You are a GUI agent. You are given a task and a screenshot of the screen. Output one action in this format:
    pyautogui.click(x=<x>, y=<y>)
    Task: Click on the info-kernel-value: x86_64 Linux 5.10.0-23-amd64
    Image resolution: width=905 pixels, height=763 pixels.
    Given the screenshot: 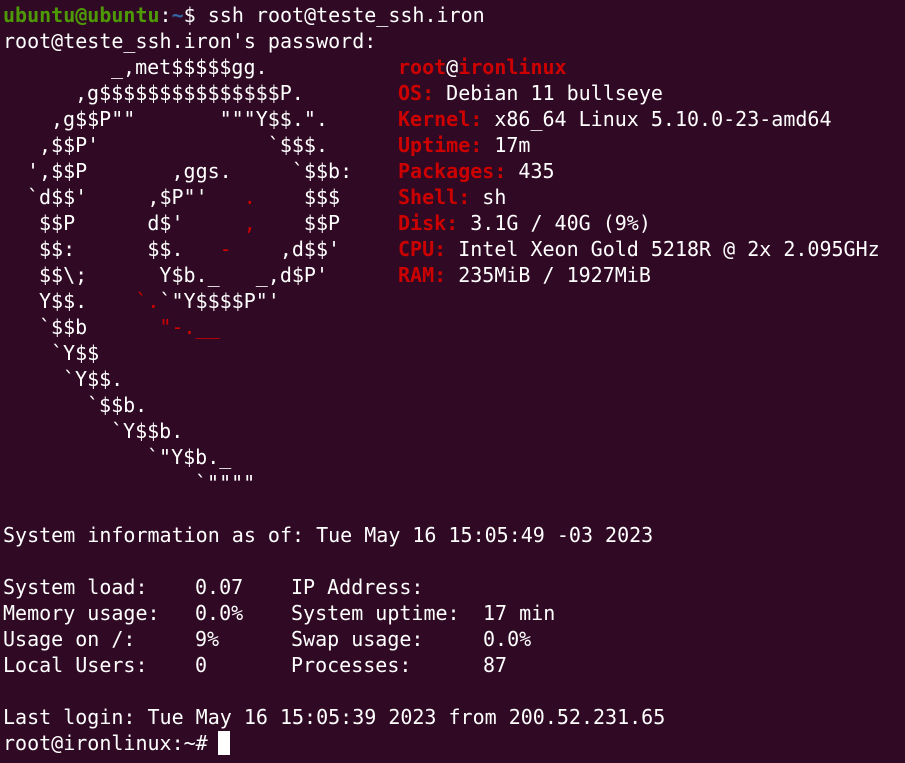 What is the action you would take?
    pyautogui.click(x=657, y=119)
    